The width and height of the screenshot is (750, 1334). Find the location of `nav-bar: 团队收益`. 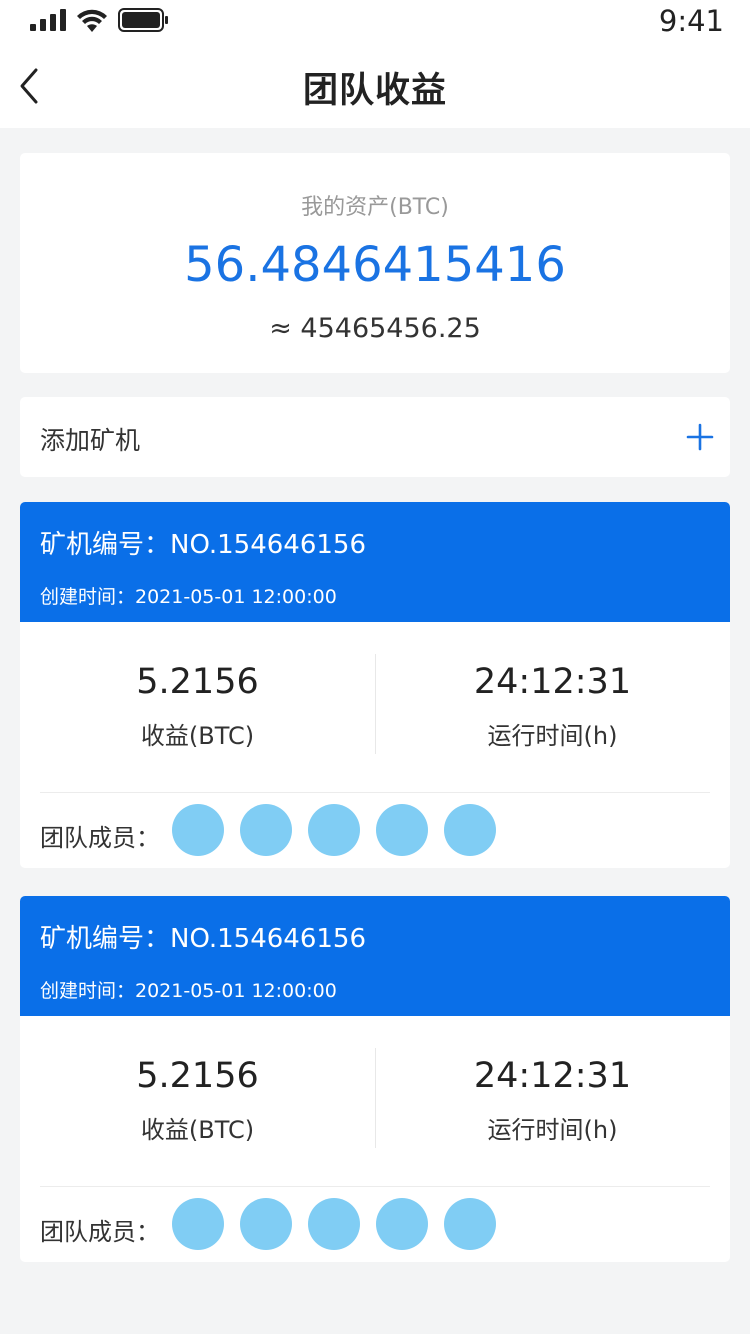

nav-bar: 团队收益 is located at coordinates (375, 86).